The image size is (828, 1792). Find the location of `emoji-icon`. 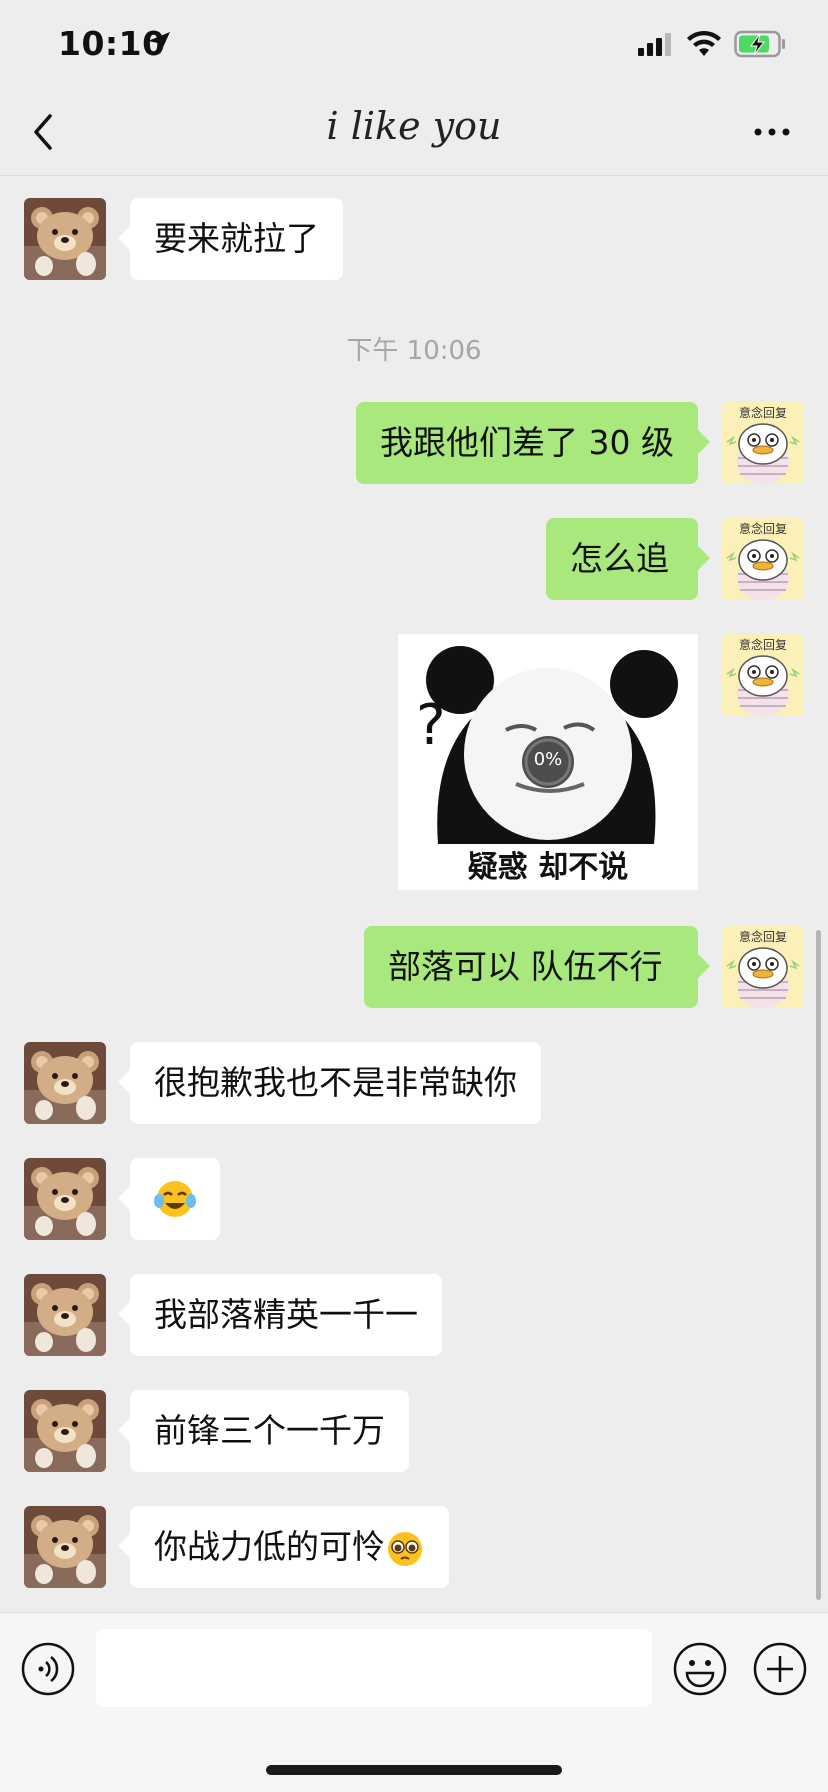

emoji-icon is located at coordinates (700, 1669).